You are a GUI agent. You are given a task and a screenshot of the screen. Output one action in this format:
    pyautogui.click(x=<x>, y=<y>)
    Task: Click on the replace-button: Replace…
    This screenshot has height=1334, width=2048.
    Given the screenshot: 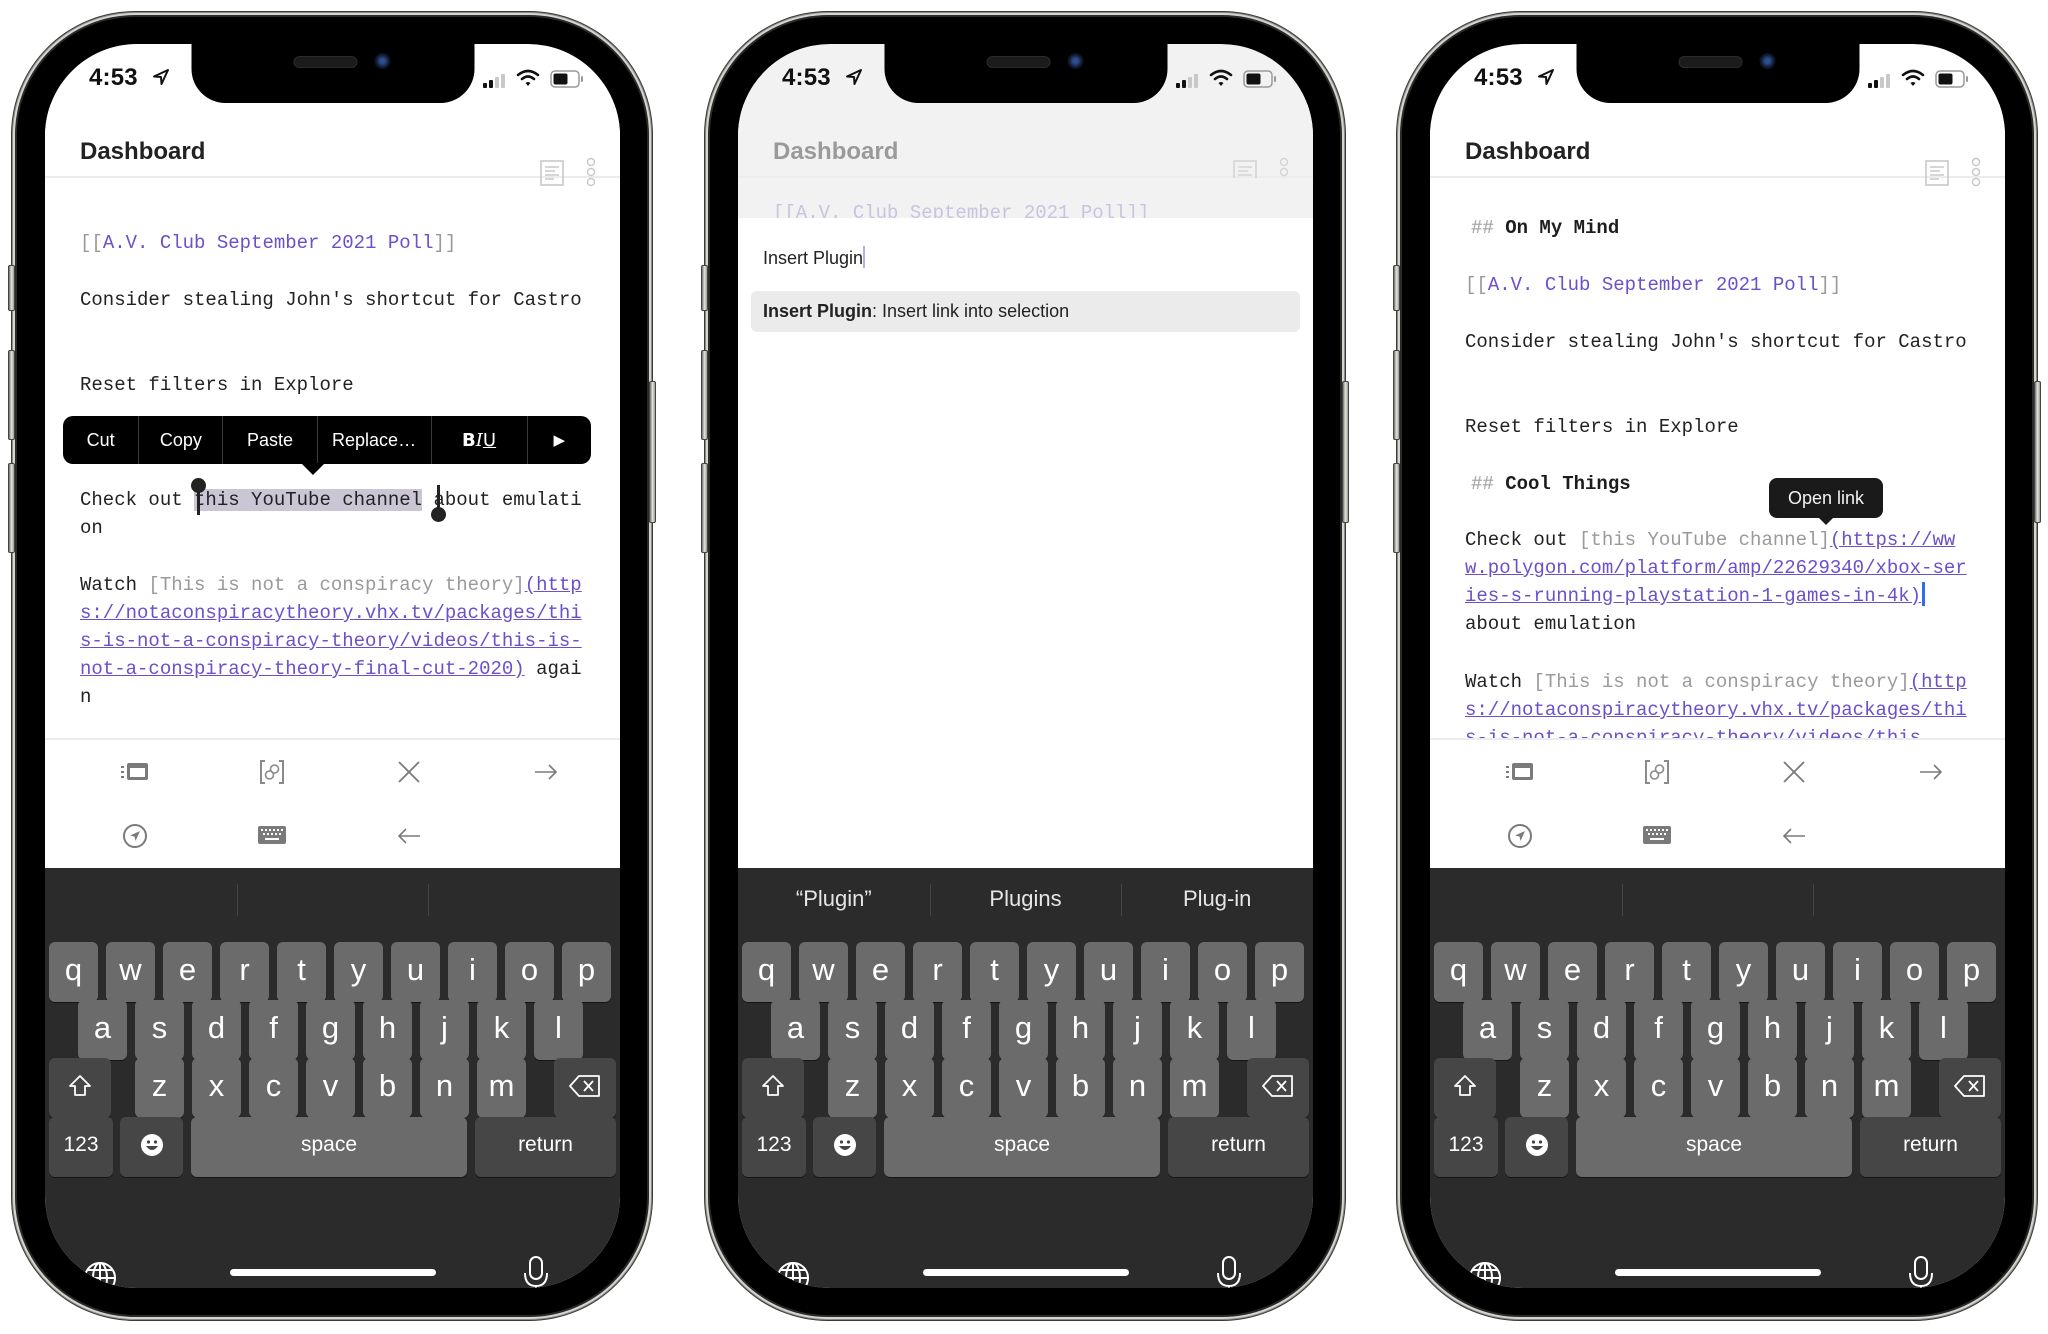 What is the action you would take?
    pyautogui.click(x=375, y=440)
    